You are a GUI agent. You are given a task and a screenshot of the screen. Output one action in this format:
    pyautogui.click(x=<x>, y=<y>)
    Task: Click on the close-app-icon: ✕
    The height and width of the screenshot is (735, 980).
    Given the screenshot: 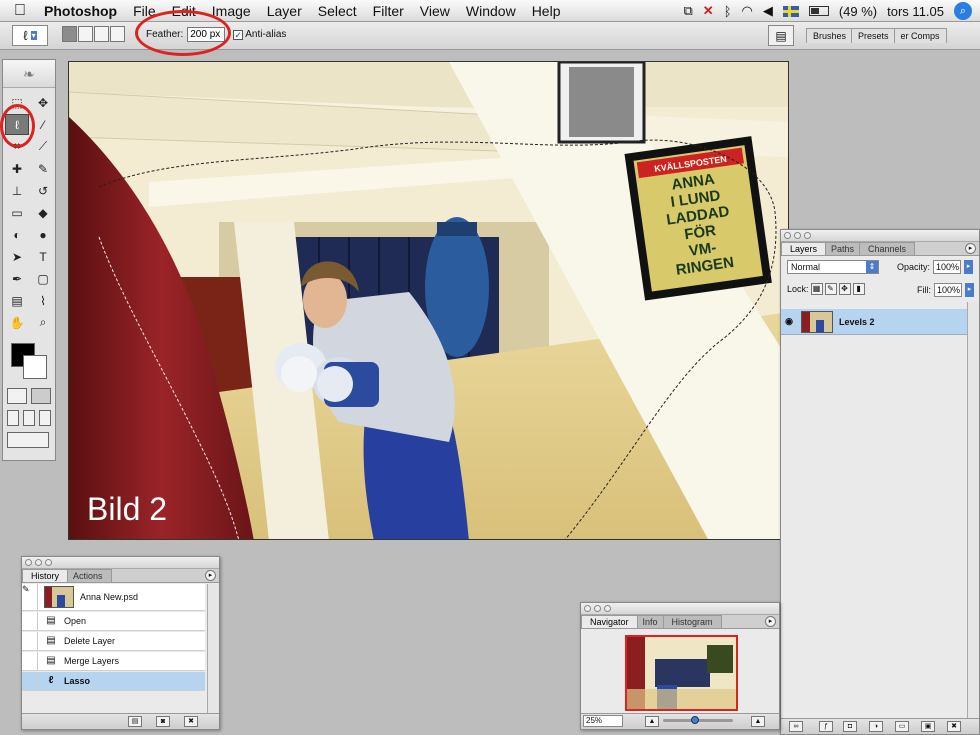 What is the action you would take?
    pyautogui.click(x=708, y=11)
    